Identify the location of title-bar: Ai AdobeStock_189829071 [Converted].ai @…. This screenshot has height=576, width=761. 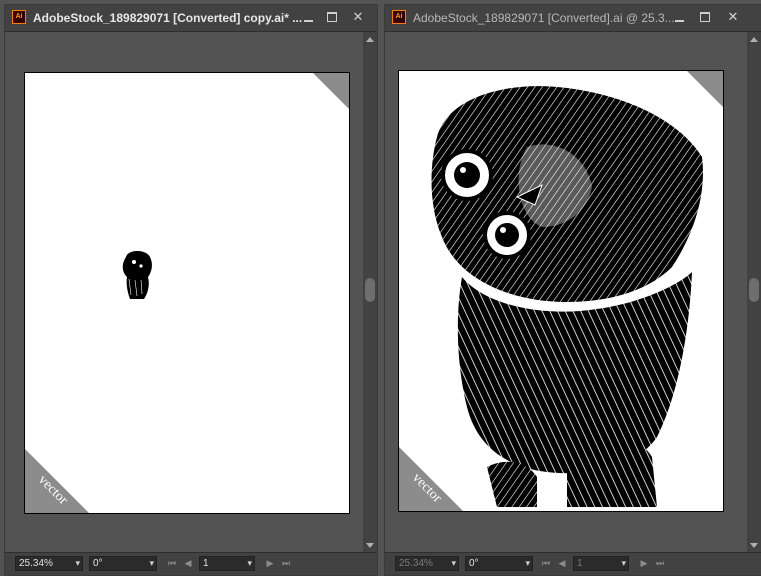
(573, 18).